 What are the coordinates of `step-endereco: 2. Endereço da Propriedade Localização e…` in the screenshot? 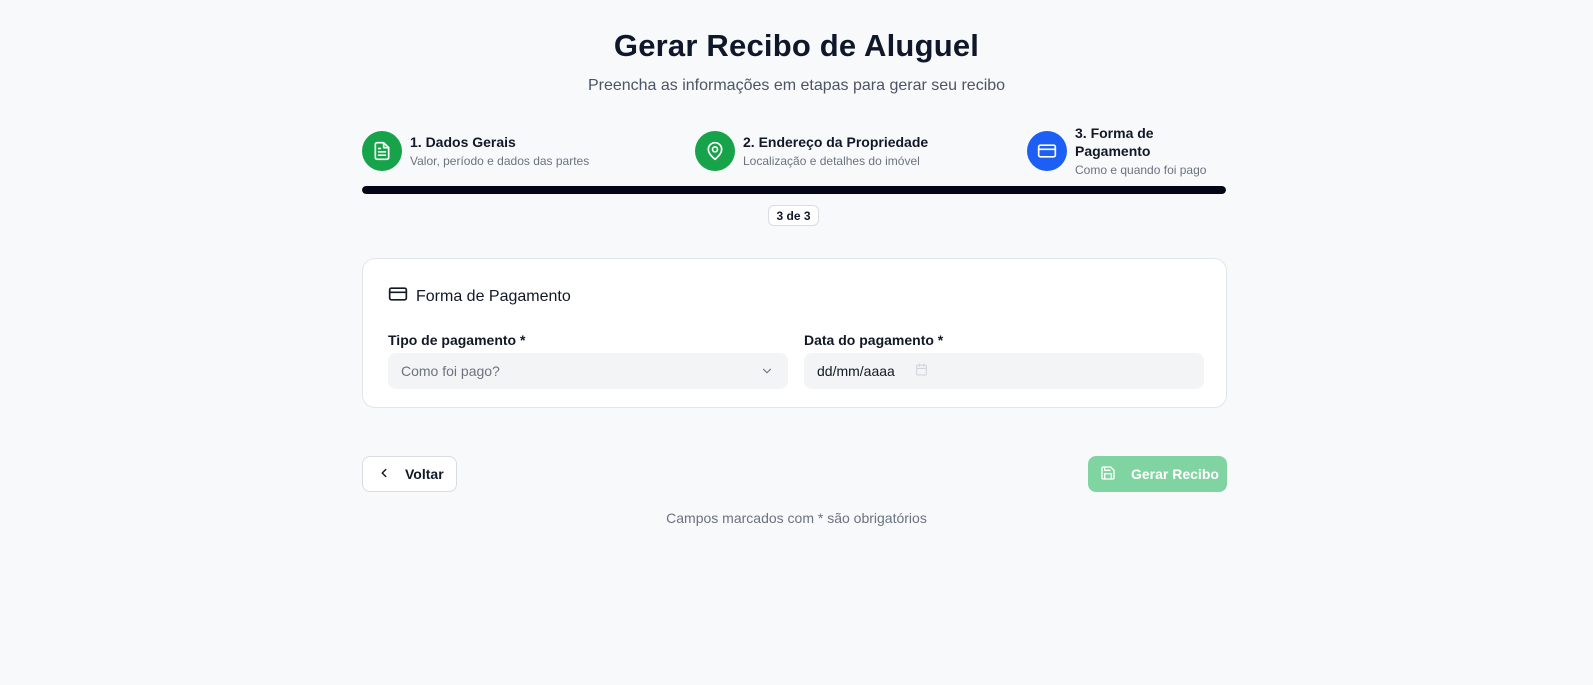 It's located at (811, 151).